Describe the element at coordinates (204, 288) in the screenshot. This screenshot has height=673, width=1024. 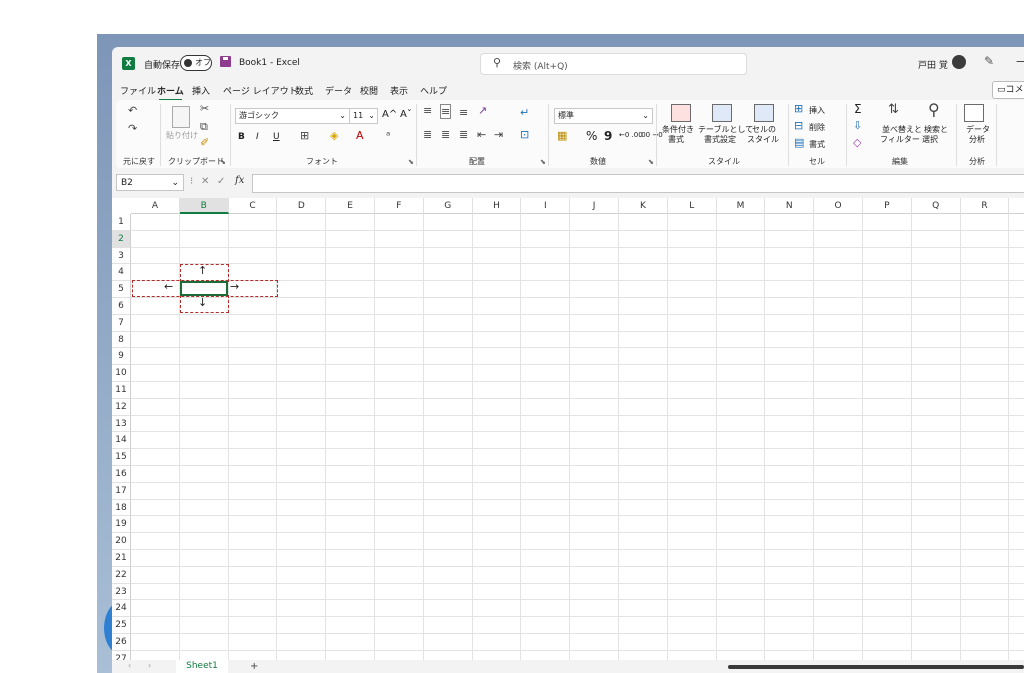
I see `selected-cell` at that location.